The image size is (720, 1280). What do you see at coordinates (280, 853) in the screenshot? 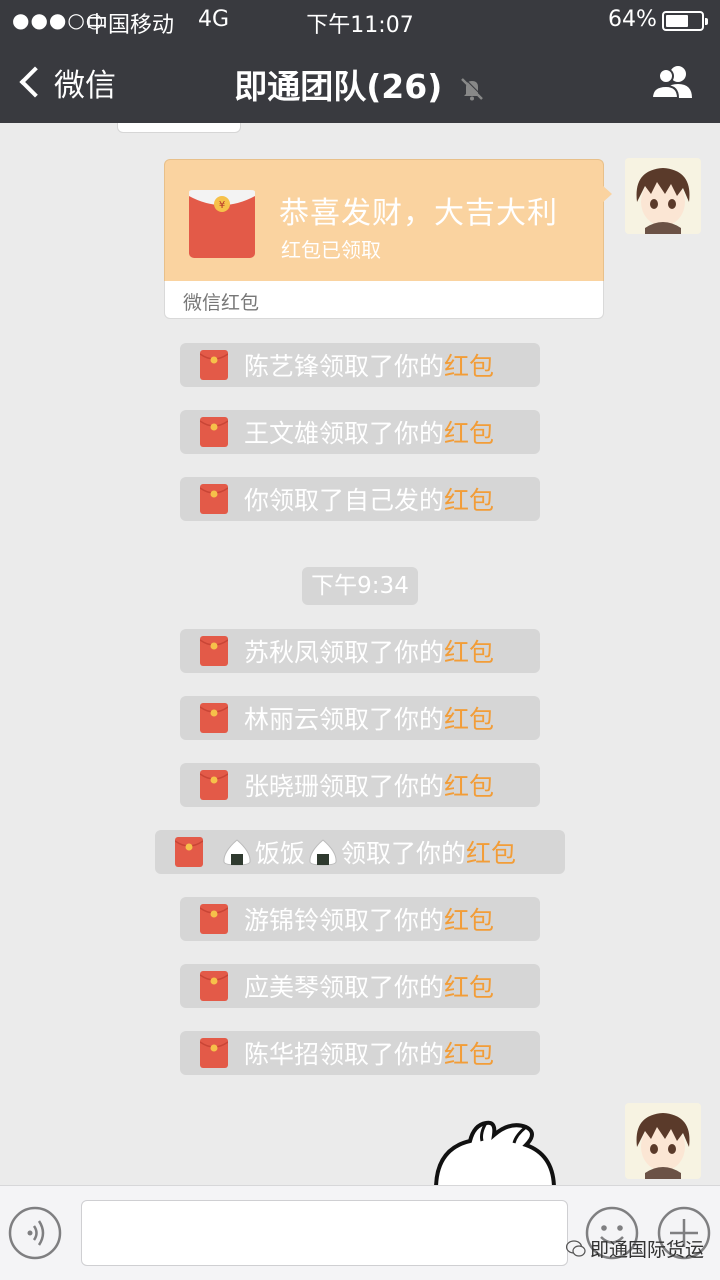
I see `notice-name: 饭饭` at bounding box center [280, 853].